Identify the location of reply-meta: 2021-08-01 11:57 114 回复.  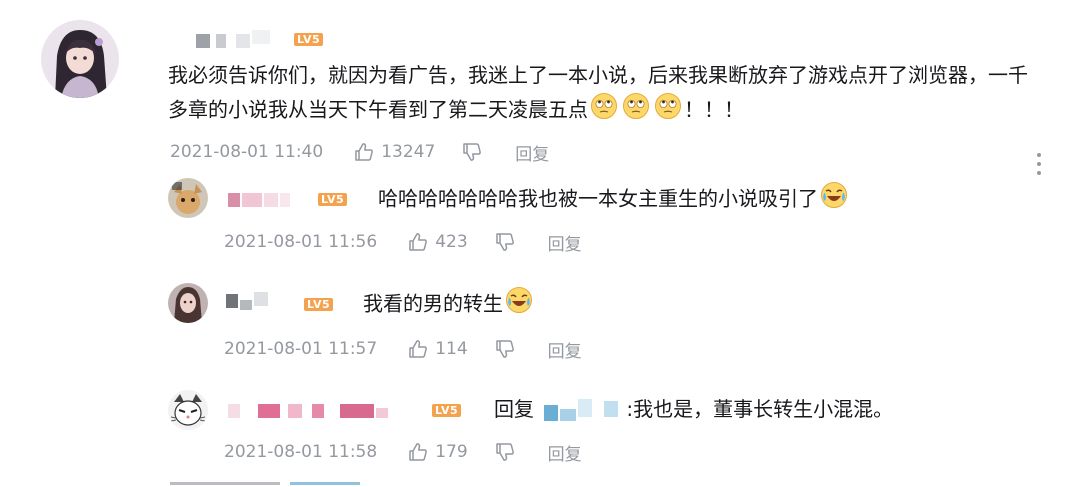
(416, 349).